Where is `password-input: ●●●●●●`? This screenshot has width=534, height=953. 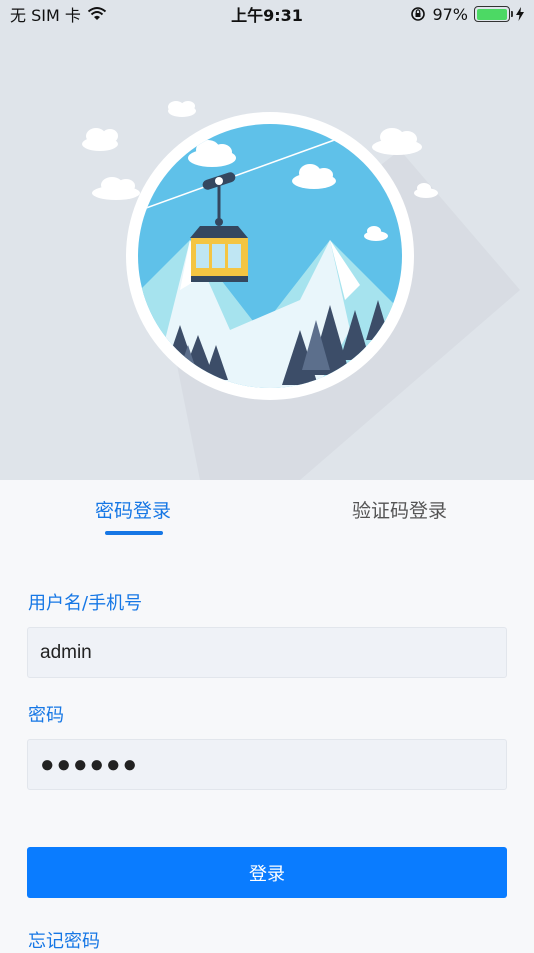
password-input: ●●●●●● is located at coordinates (267, 764).